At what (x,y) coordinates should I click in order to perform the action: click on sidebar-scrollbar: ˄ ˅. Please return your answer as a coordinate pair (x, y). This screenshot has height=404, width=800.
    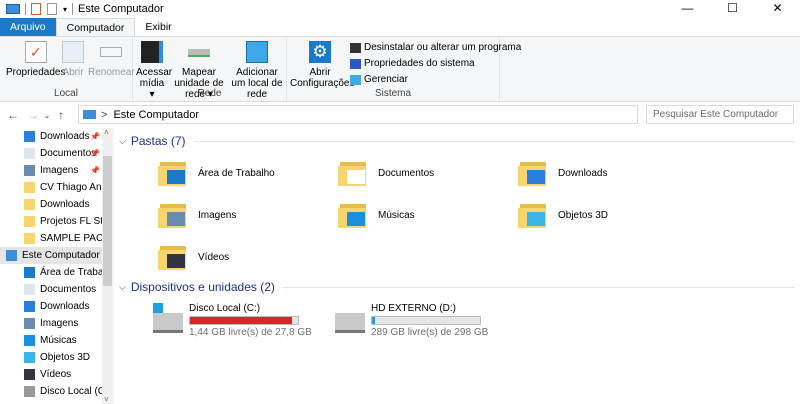
    Looking at the image, I should click on (107, 266).